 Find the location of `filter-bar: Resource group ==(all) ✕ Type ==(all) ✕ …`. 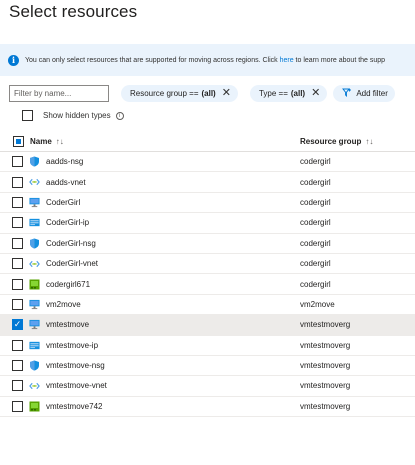

filter-bar: Resource group ==(all) ✕ Type ==(all) ✕ … is located at coordinates (202, 93).